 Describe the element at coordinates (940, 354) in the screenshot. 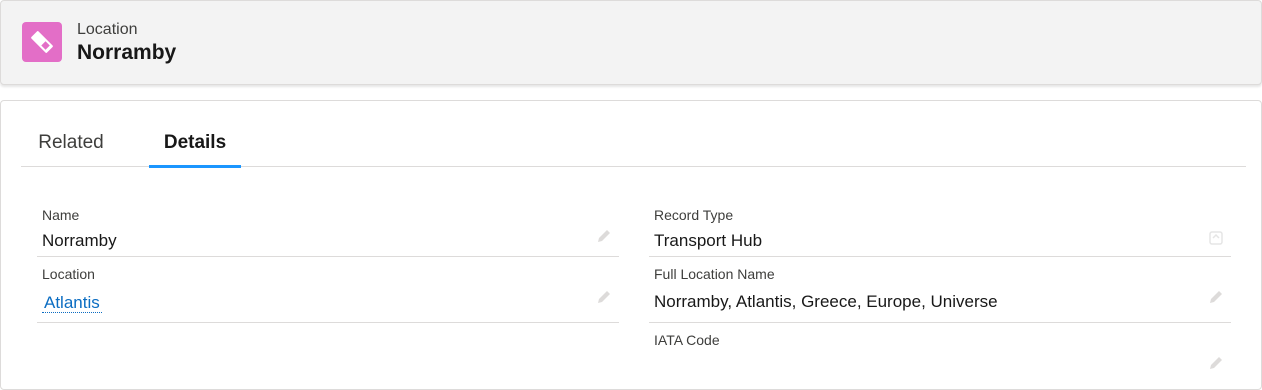

I see `field-iata-code: IATA Code` at that location.